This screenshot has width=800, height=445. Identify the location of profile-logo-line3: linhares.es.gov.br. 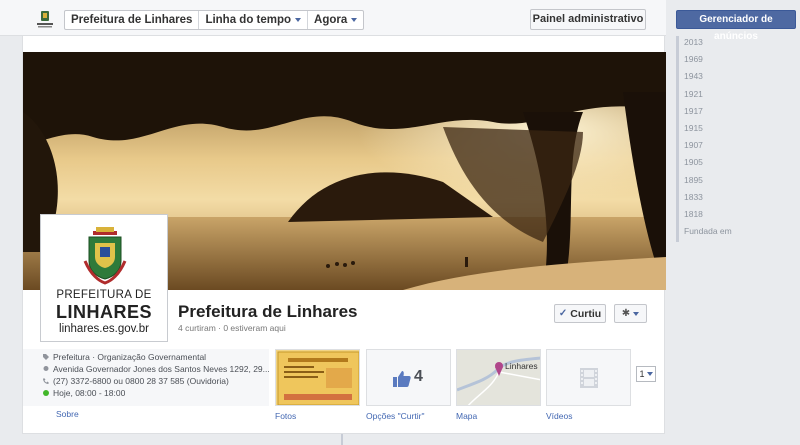
(104, 329).